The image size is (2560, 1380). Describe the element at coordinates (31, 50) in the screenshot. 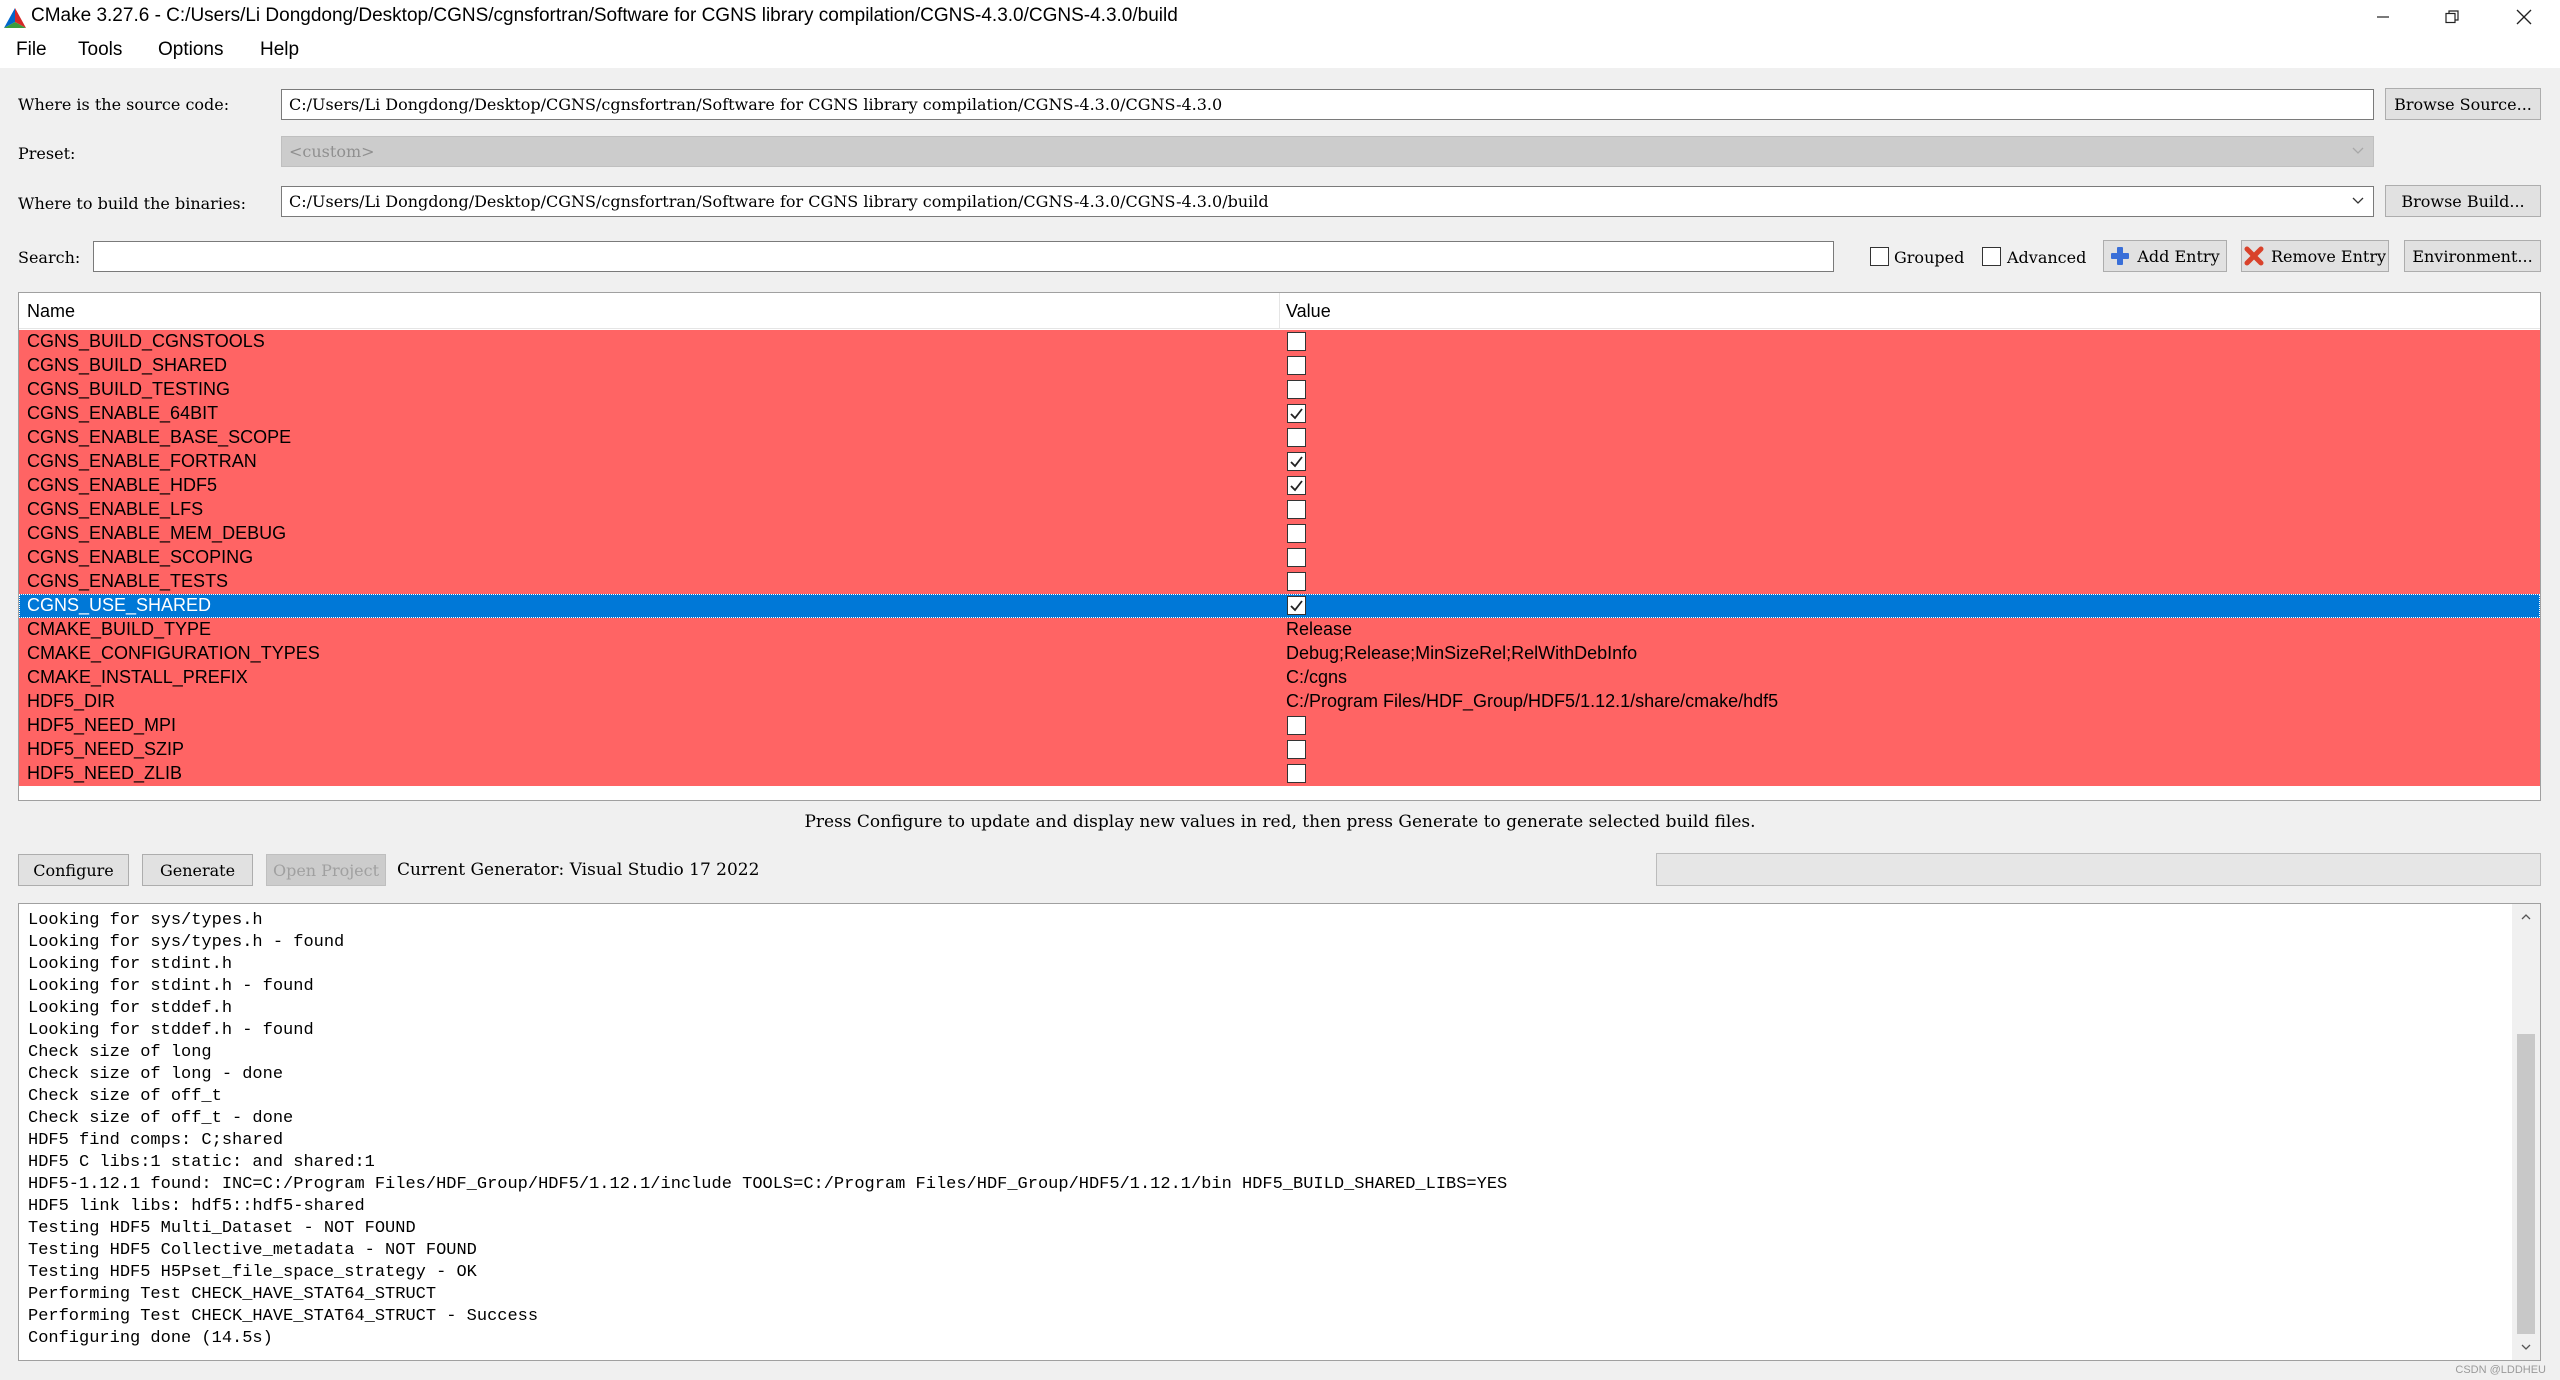

I see `menu-file: File` at that location.